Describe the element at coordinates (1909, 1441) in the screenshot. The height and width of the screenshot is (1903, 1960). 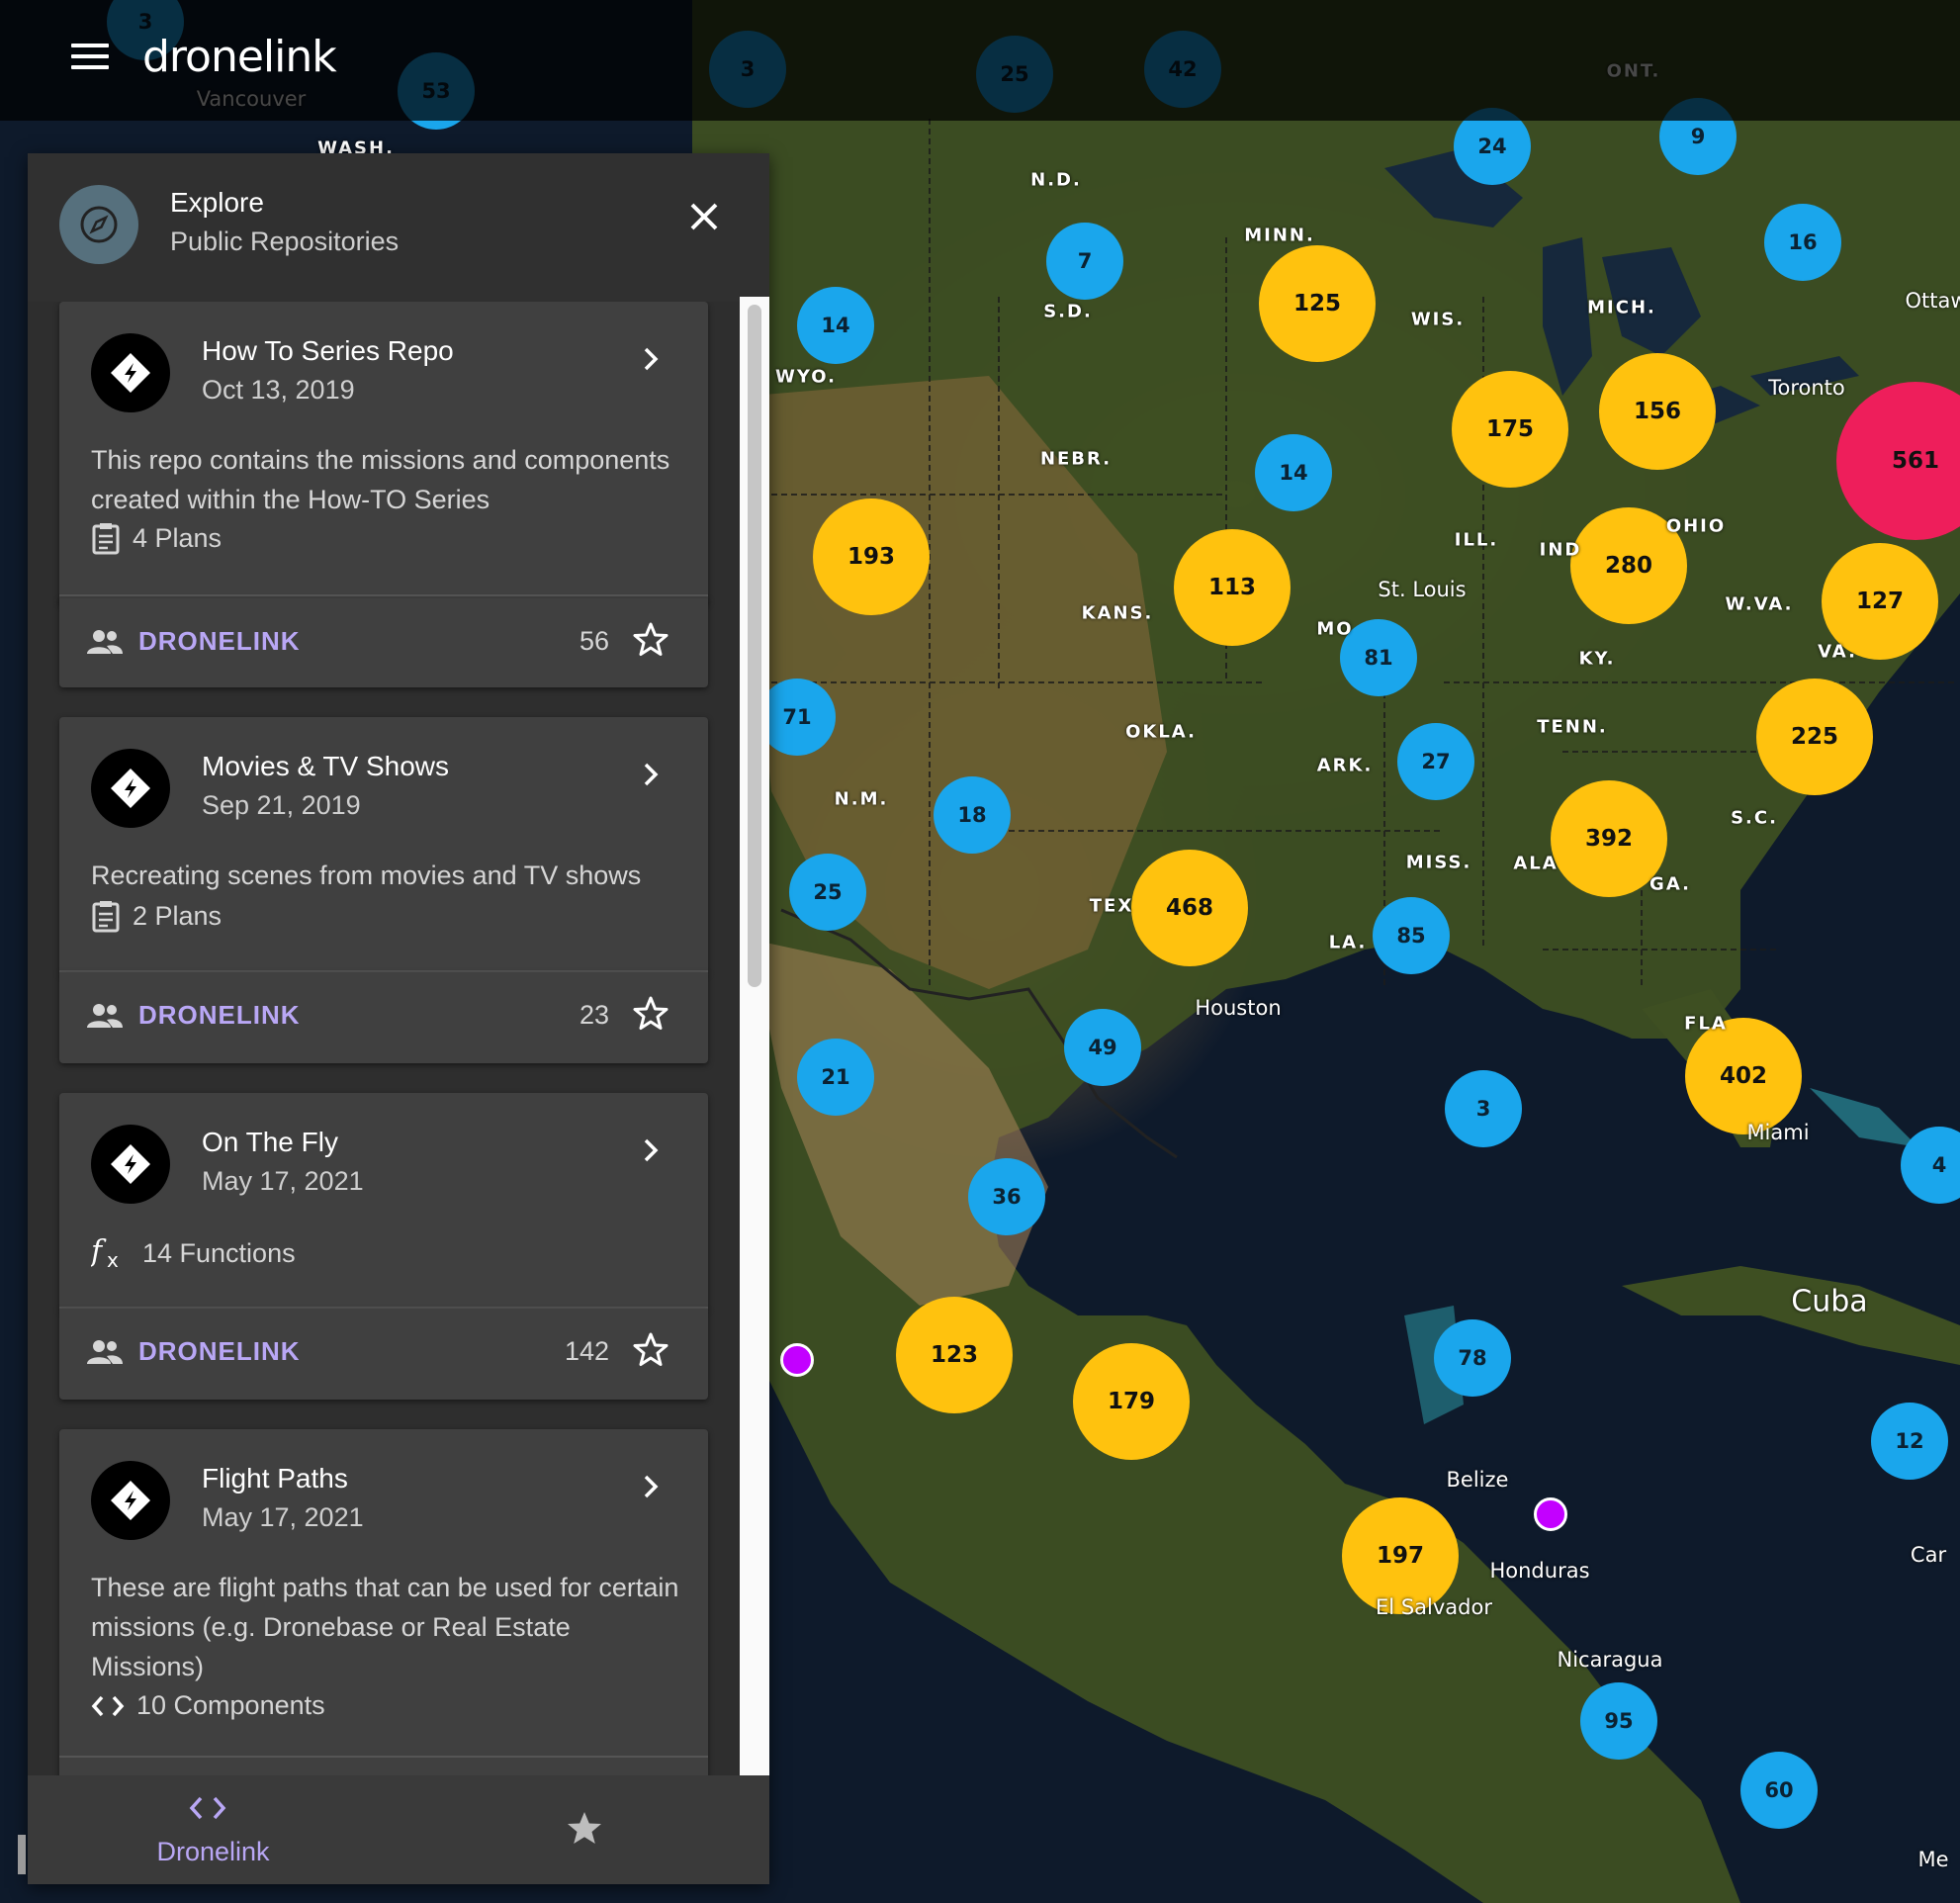
I see `map-cluster-marker: 12` at that location.